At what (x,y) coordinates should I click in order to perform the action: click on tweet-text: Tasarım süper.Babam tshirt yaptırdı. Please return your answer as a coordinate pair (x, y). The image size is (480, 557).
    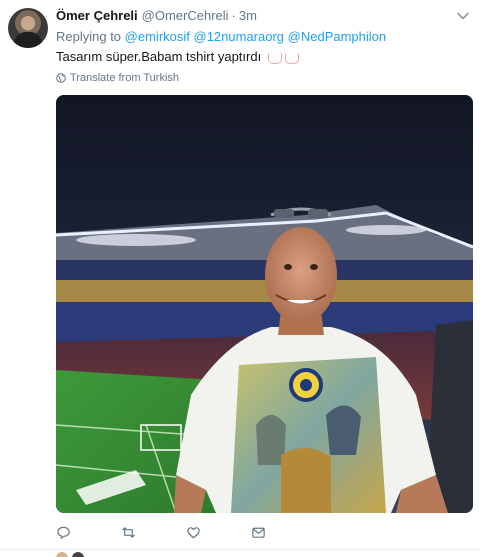
    Looking at the image, I should click on (178, 56).